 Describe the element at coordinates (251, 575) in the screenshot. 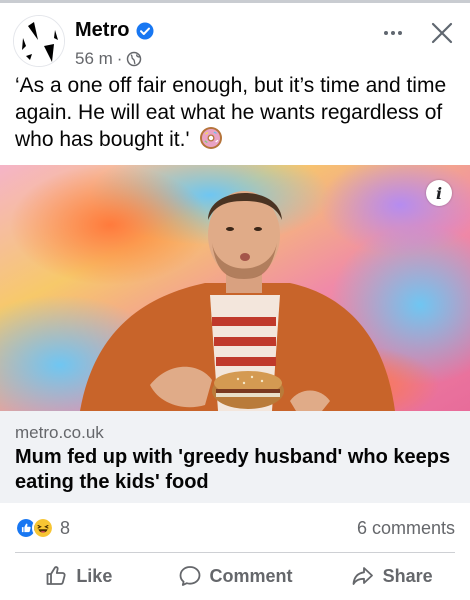

I see `comment-label: Comment` at that location.